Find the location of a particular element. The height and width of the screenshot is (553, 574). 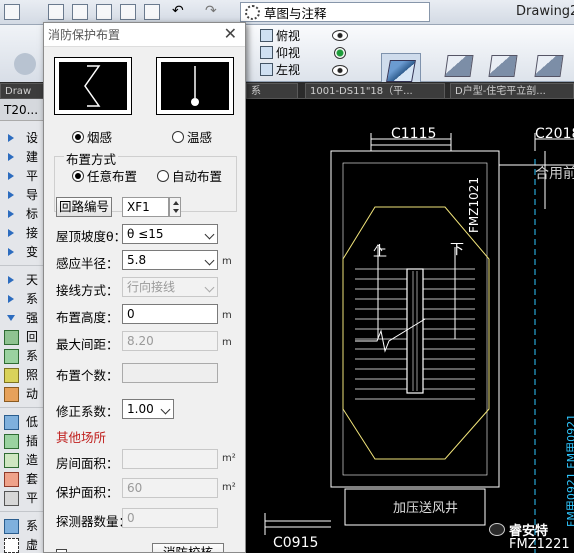

redo-icon: ↷ is located at coordinates (213, 12).